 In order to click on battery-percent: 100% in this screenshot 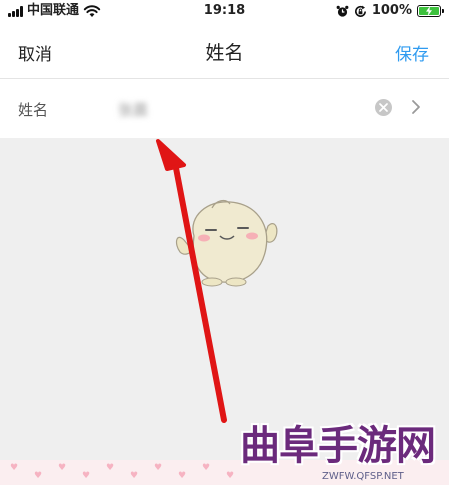, I will do `click(391, 10)`.